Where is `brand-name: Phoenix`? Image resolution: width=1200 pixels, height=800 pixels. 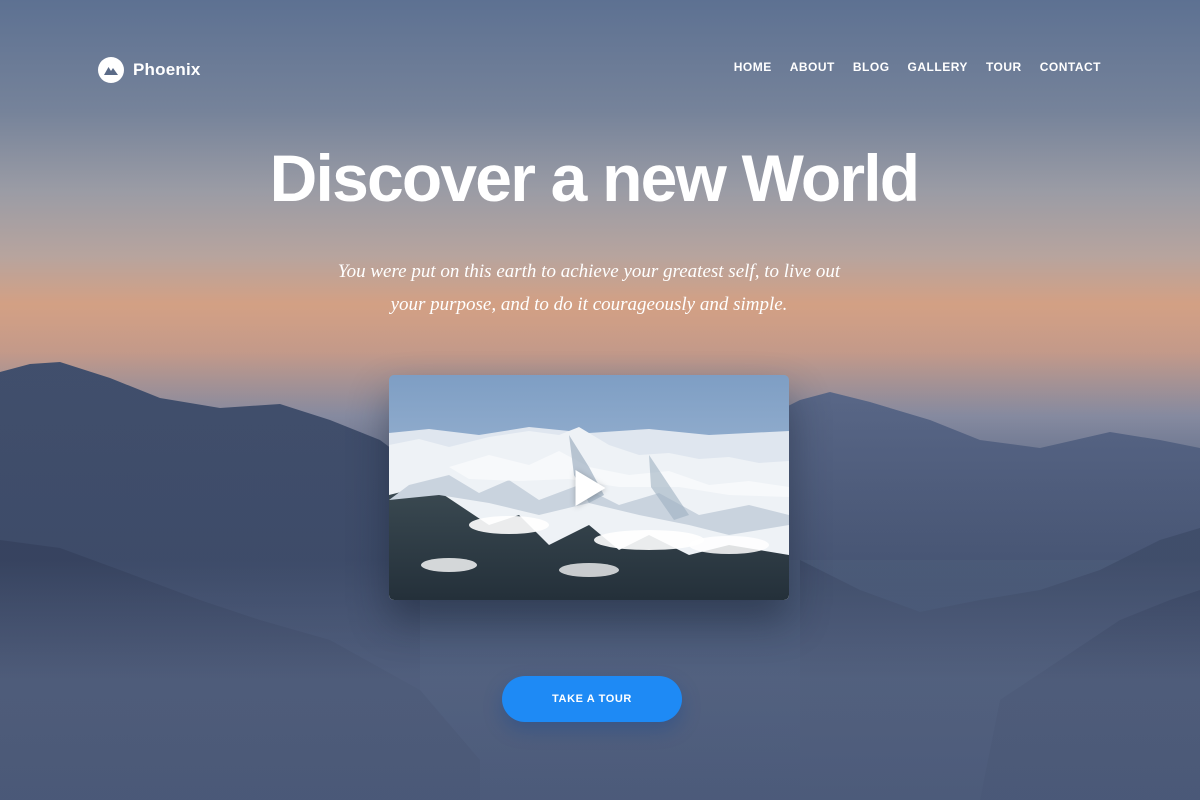
brand-name: Phoenix is located at coordinates (167, 69).